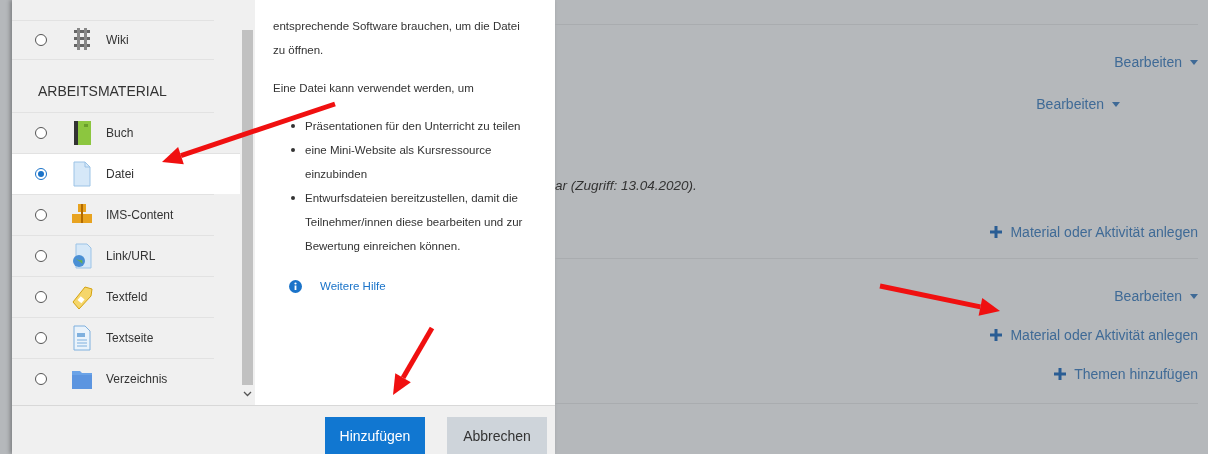 Image resolution: width=1208 pixels, height=454 pixels. I want to click on list-item: Textseite, so click(113, 337).